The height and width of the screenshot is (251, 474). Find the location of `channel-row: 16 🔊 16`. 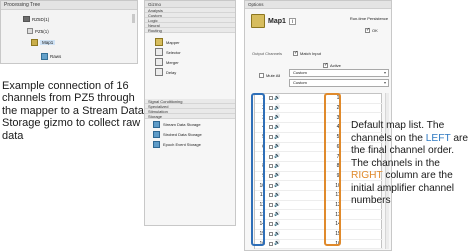

channel-row: 16 🔊 16 is located at coordinates (319, 245).